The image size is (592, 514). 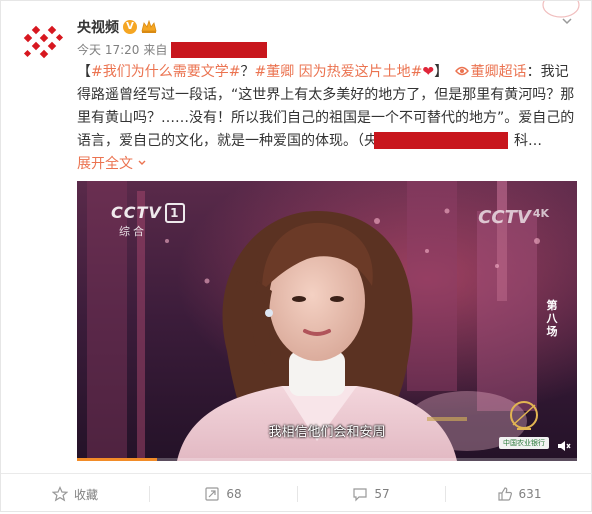 I want to click on channel-logo: CCTV 1, so click(x=148, y=213).